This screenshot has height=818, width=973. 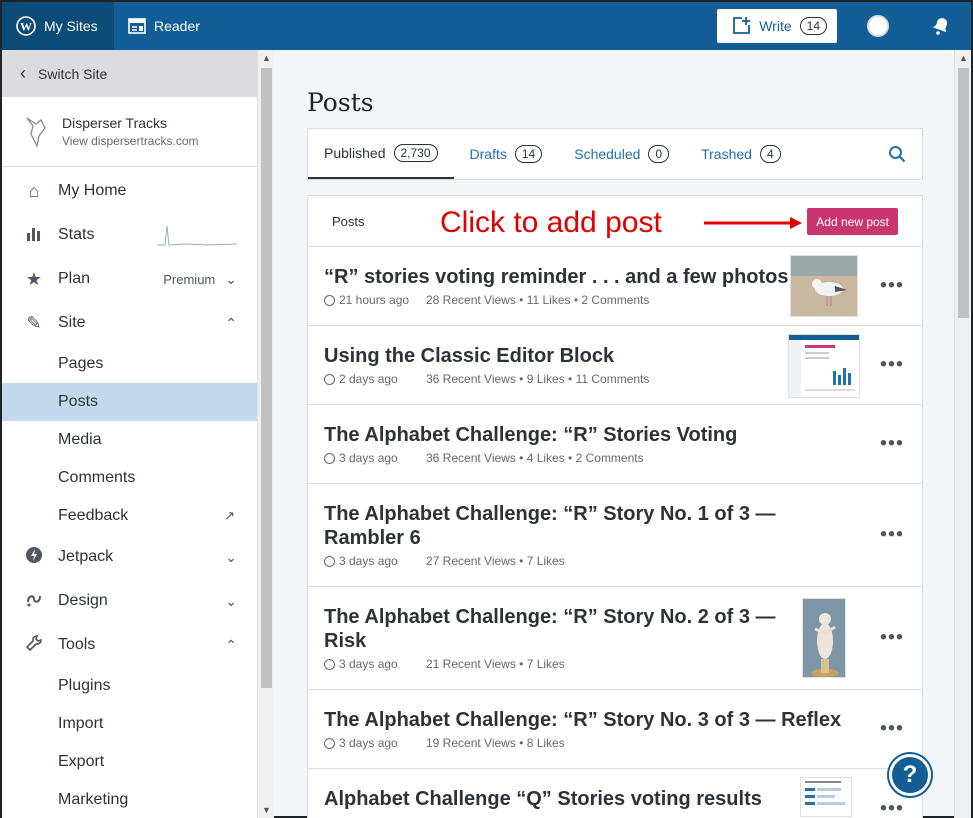 I want to click on sidebar-item-plan: ★ Plan Premium ⌄, so click(x=129, y=279).